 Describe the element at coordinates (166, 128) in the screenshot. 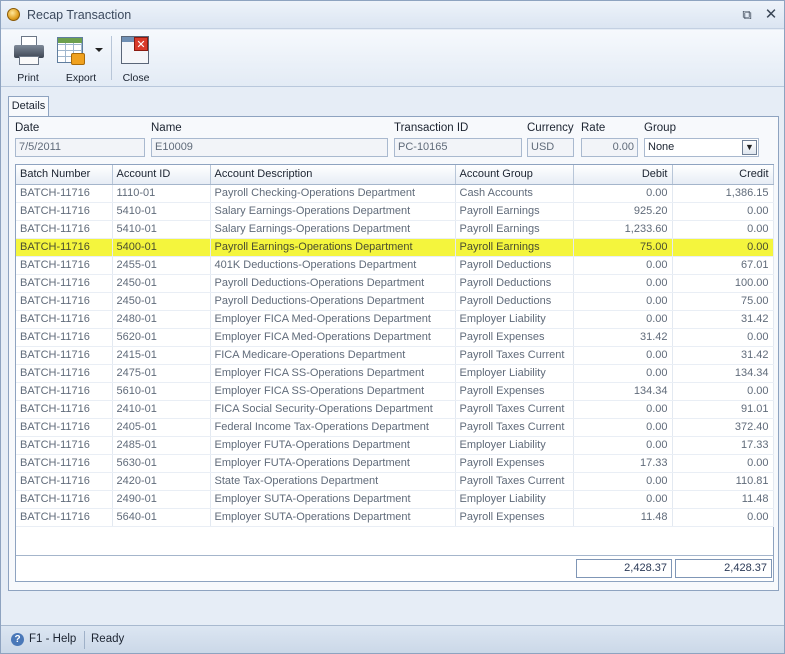

I see `name-label: Name` at that location.